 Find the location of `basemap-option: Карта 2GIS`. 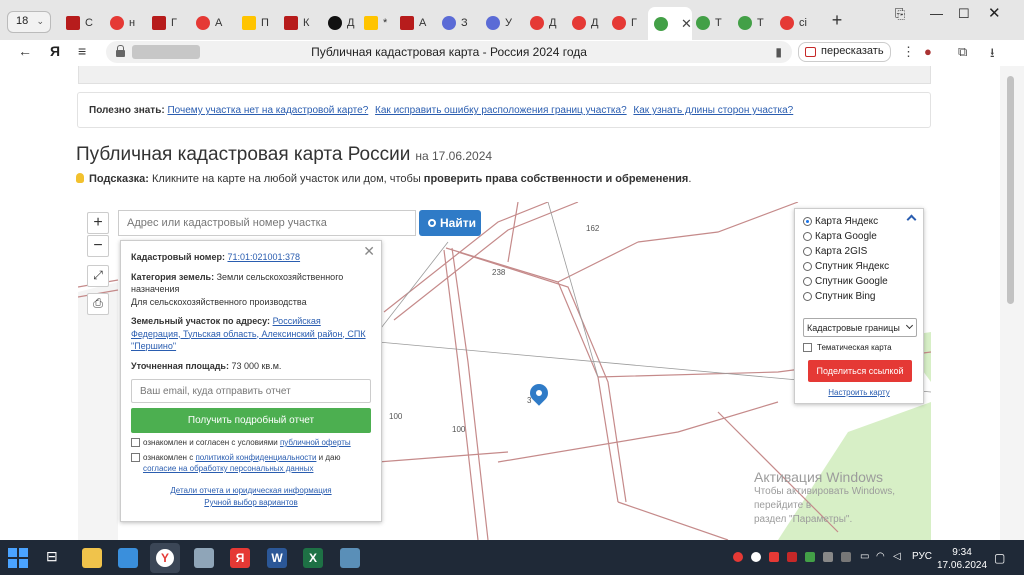

basemap-option: Карта 2GIS is located at coordinates (859, 251).